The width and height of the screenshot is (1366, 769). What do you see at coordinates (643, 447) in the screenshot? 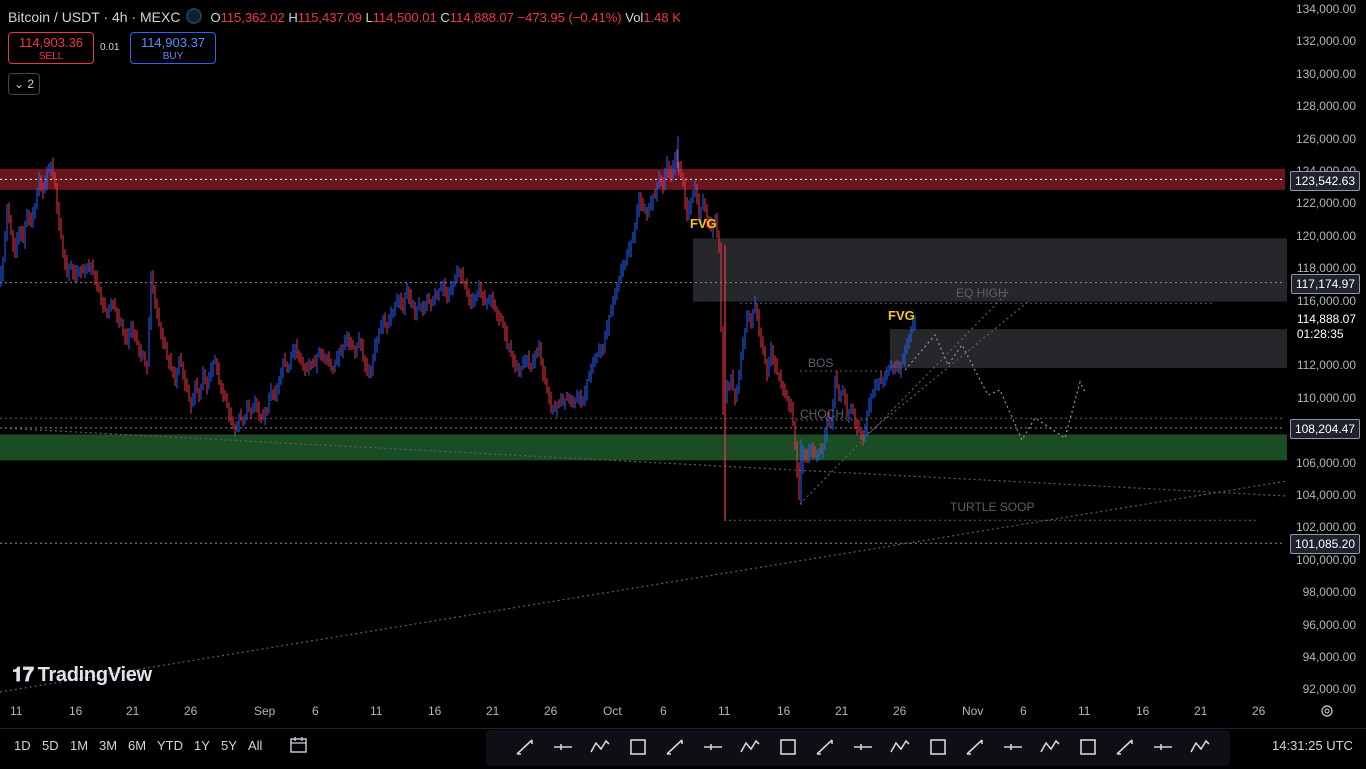
I see `support-zone` at bounding box center [643, 447].